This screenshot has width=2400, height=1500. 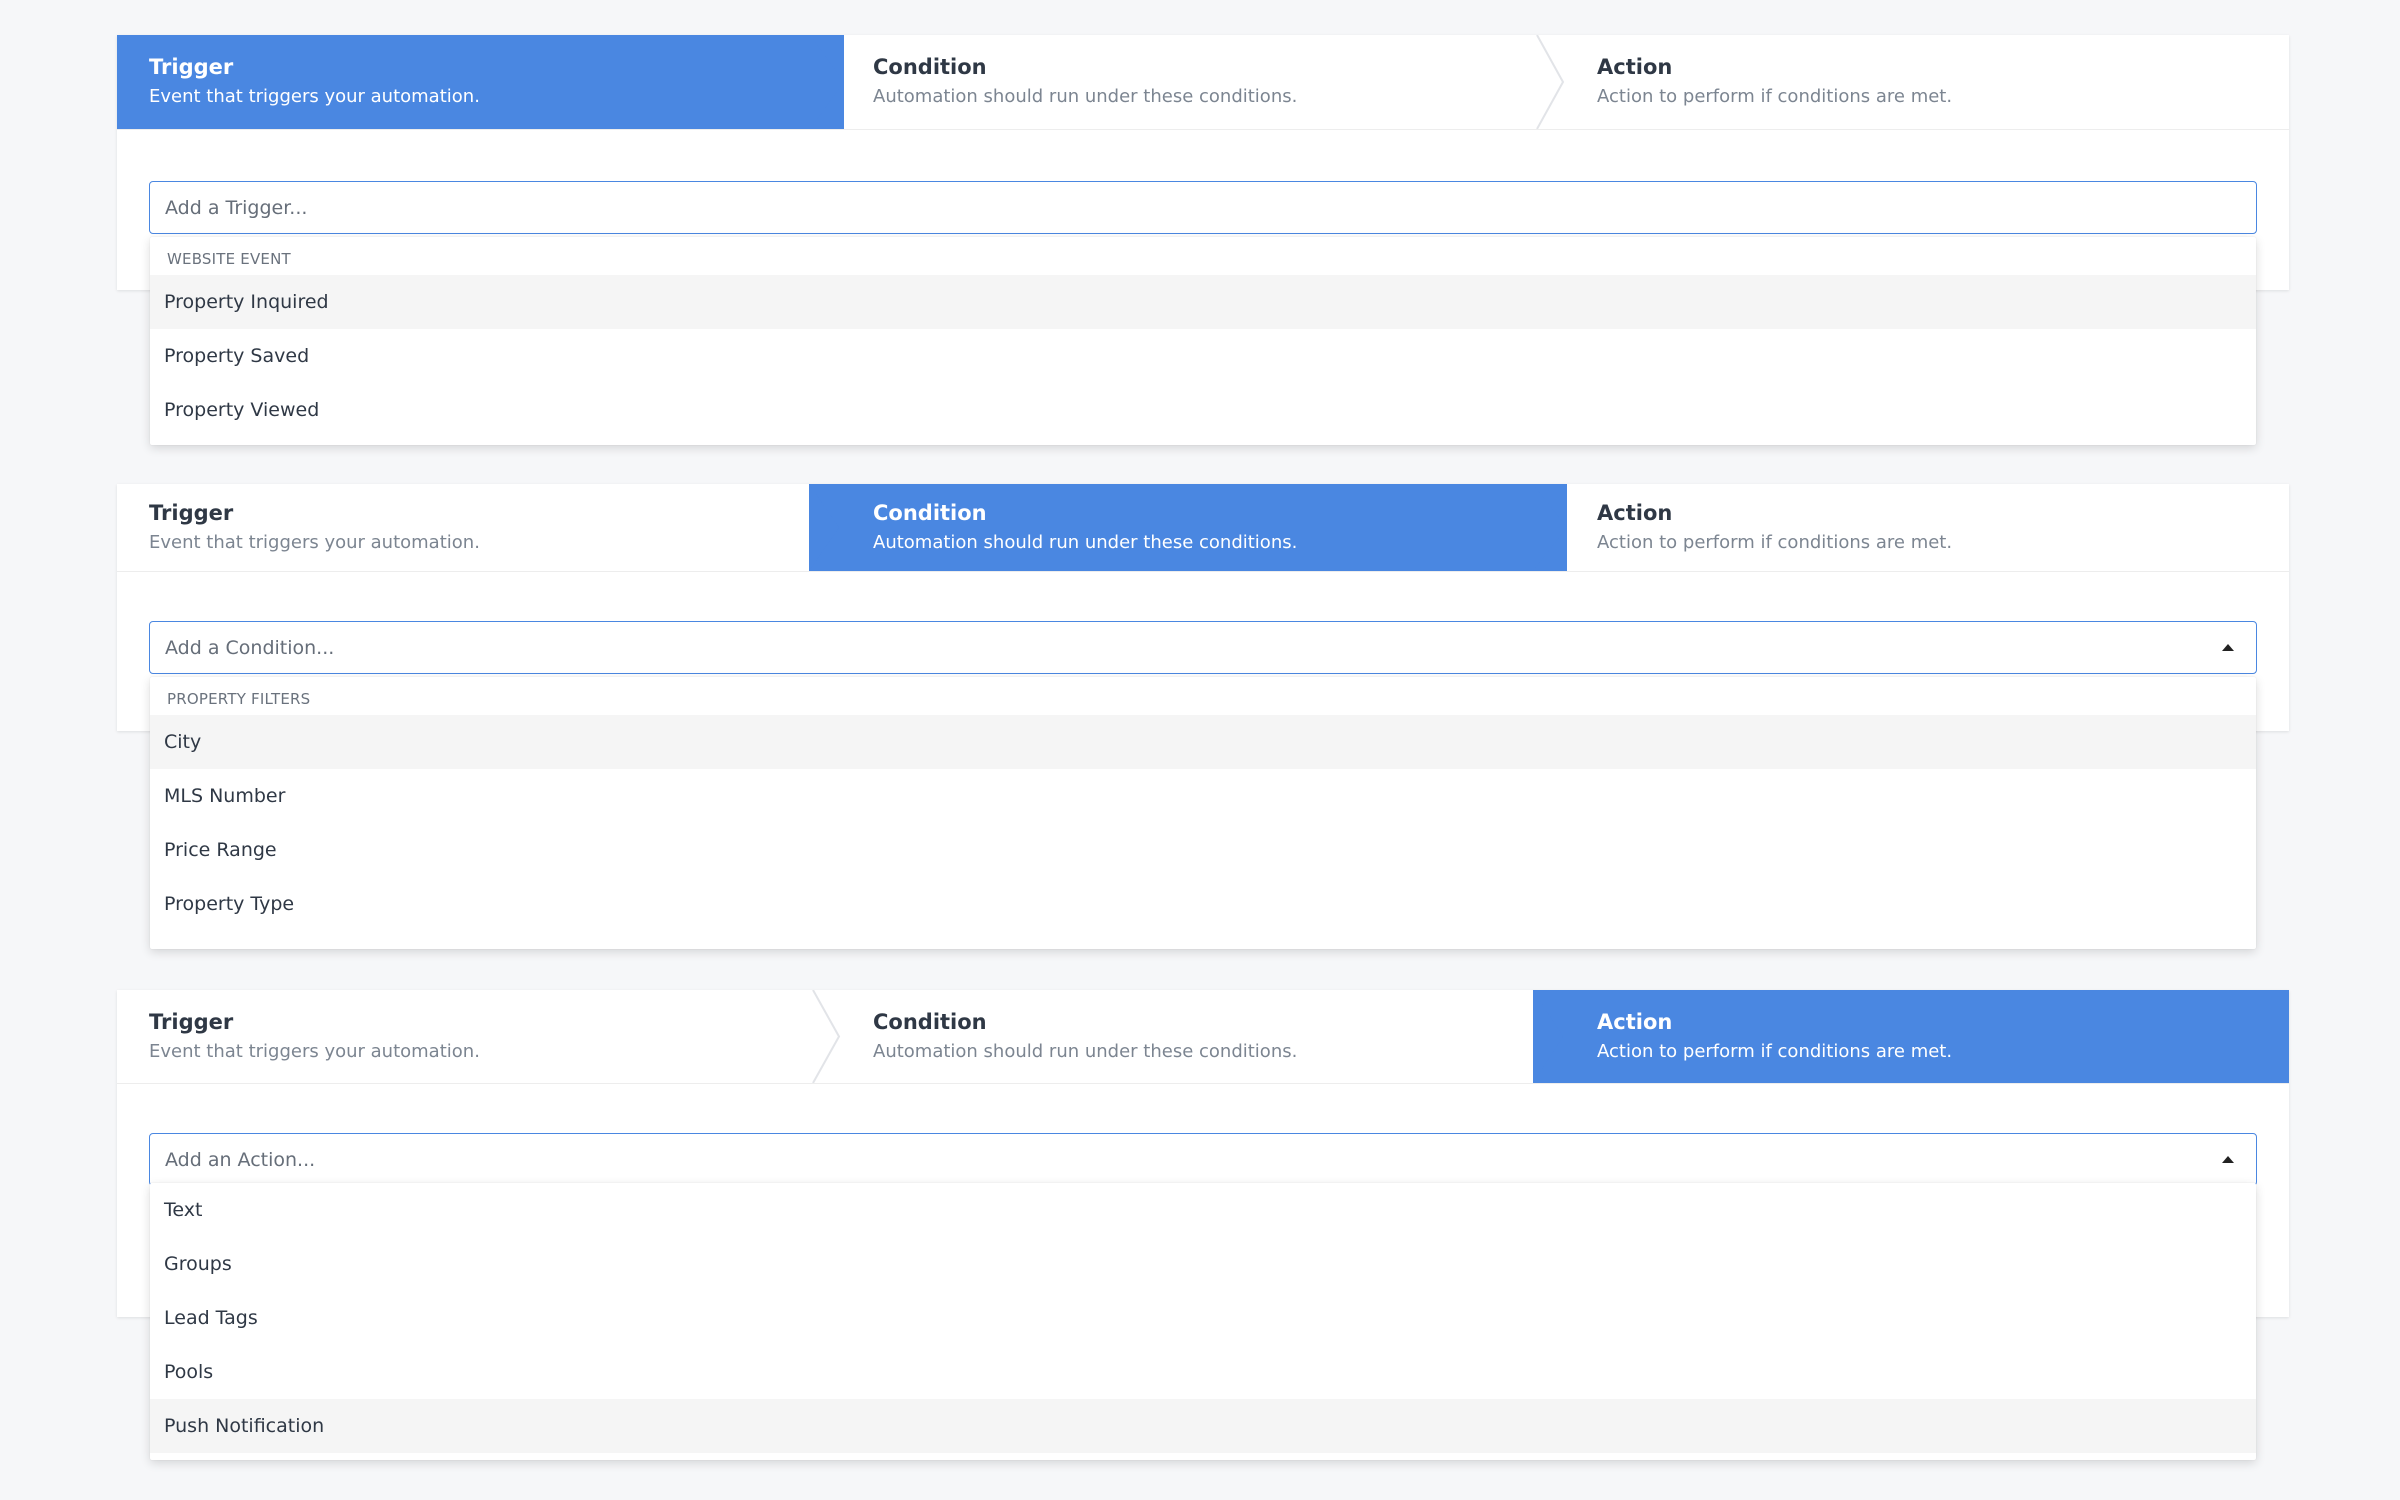 What do you see at coordinates (1203, 302) in the screenshot?
I see `dropdown-option-property-inquired: Property Inquired` at bounding box center [1203, 302].